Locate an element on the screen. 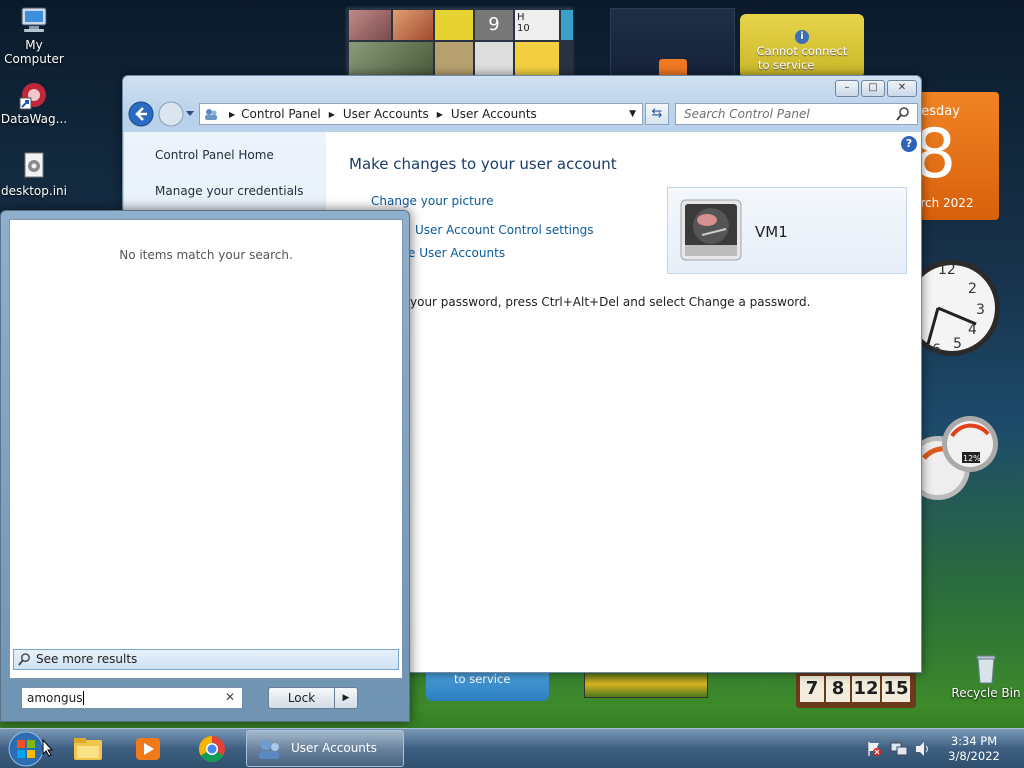 This screenshot has height=768, width=1024. feed-gadget is located at coordinates (672, 43).